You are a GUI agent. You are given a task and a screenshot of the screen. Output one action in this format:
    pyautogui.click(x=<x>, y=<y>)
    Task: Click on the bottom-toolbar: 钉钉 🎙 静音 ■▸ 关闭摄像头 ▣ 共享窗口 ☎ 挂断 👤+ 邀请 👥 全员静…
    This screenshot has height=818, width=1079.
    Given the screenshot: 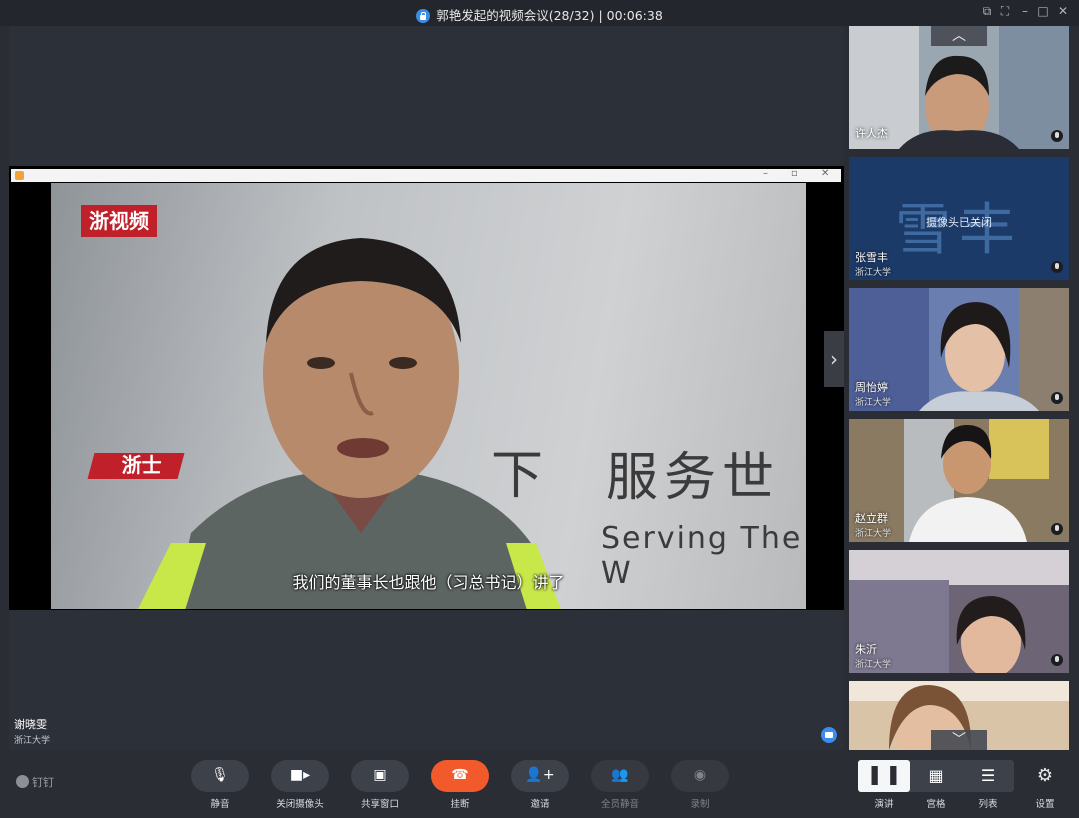 What is the action you would take?
    pyautogui.click(x=539, y=784)
    